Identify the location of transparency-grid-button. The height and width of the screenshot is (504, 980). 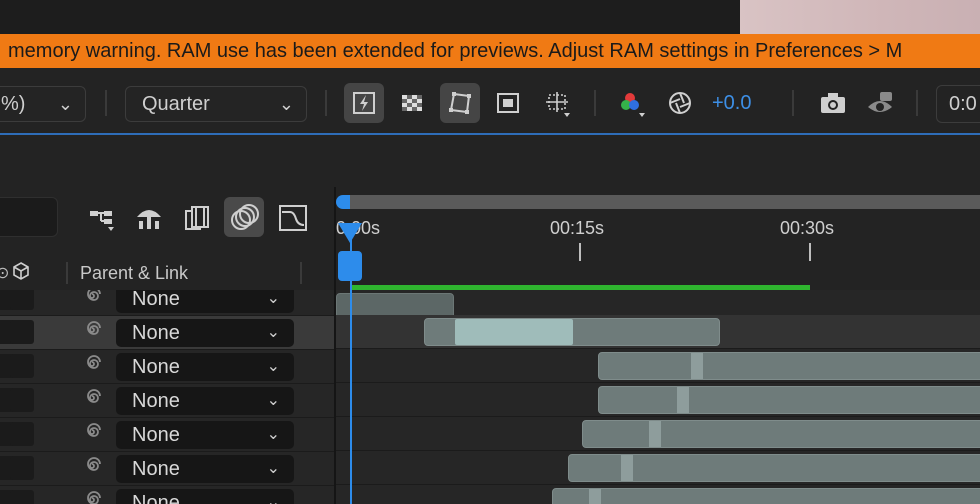
(412, 103).